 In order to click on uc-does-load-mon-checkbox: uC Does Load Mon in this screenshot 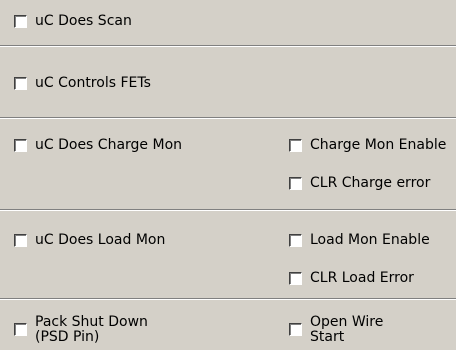, I will do `click(89, 240)`.